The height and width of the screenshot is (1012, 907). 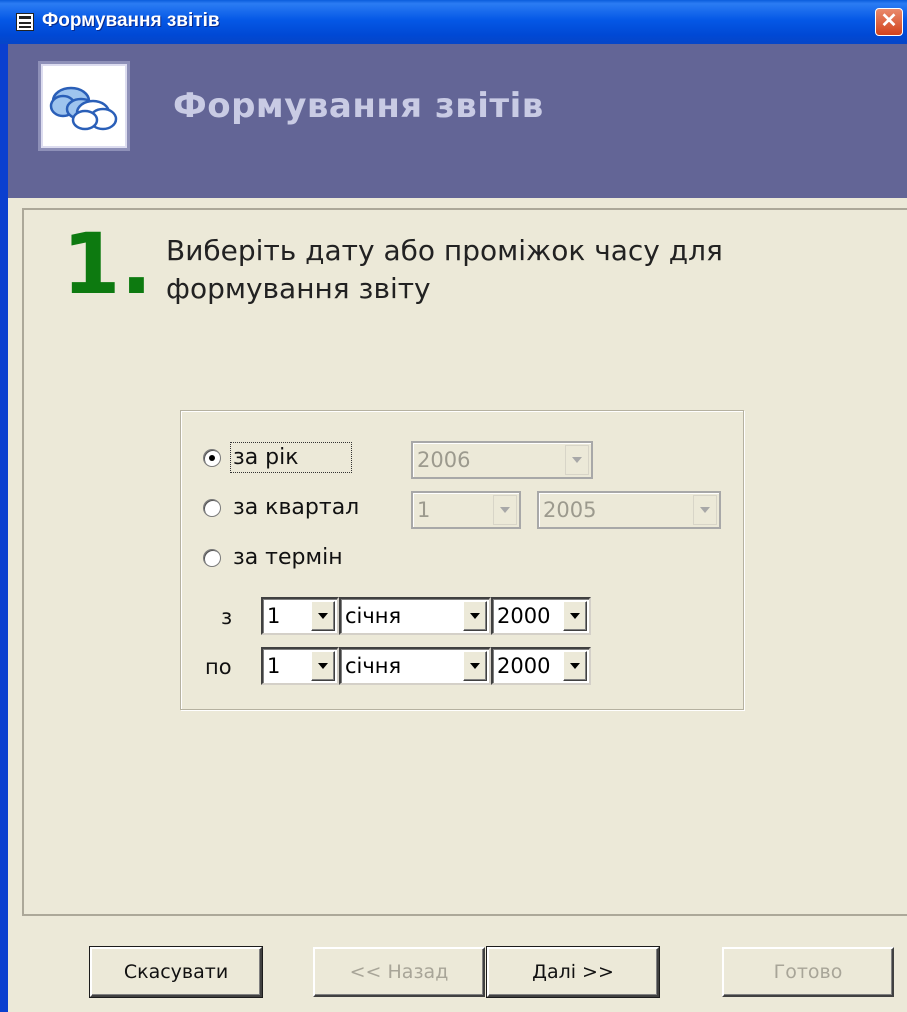 What do you see at coordinates (466, 510) in the screenshot?
I see `quarter-select: 1` at bounding box center [466, 510].